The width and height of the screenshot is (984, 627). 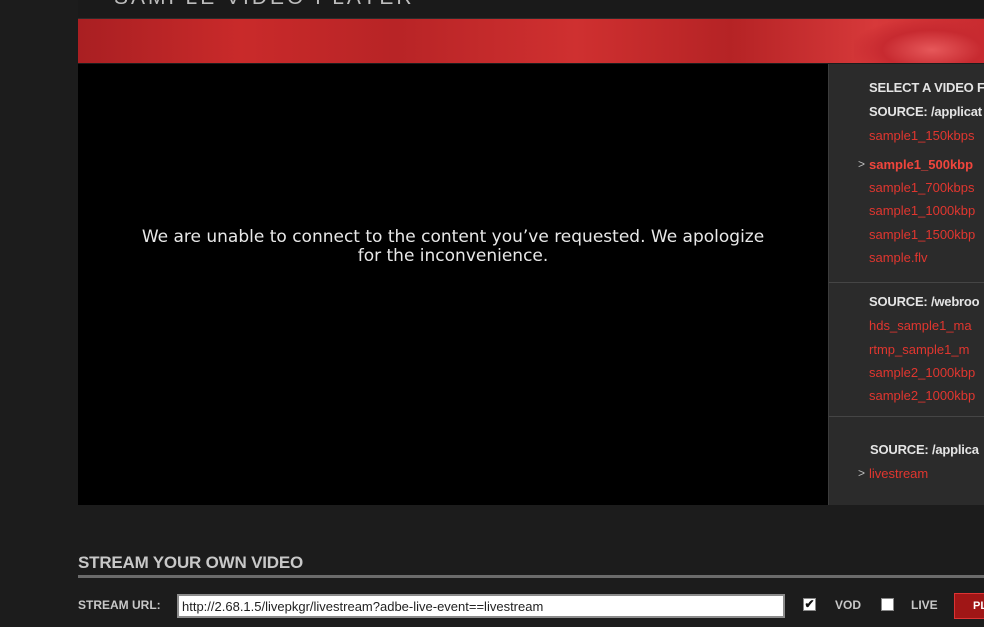 I want to click on playlist-section: SOURCE: /applica > livestream, so click(x=906, y=461).